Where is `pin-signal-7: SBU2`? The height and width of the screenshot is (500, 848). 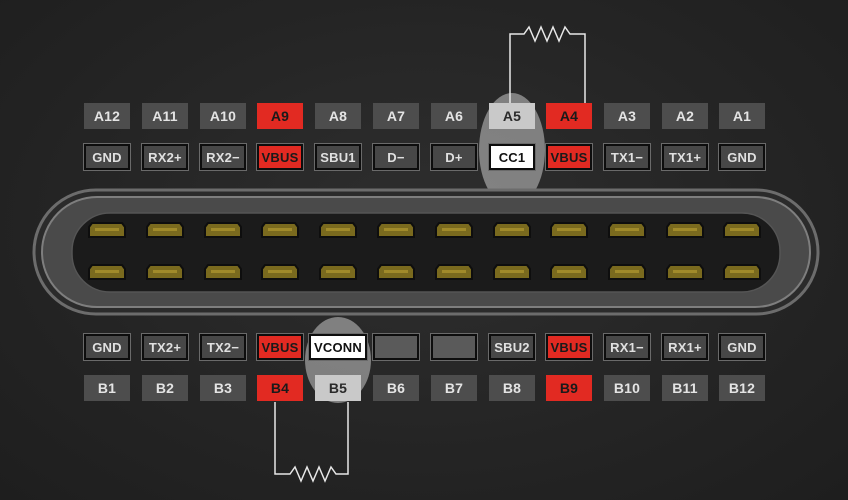
pin-signal-7: SBU2 is located at coordinates (512, 347).